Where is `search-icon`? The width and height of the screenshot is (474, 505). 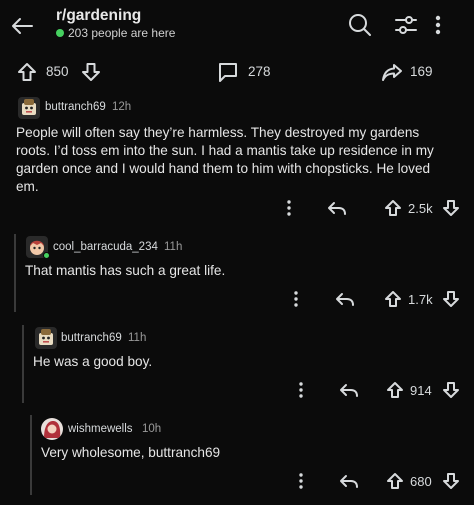
search-icon is located at coordinates (360, 25).